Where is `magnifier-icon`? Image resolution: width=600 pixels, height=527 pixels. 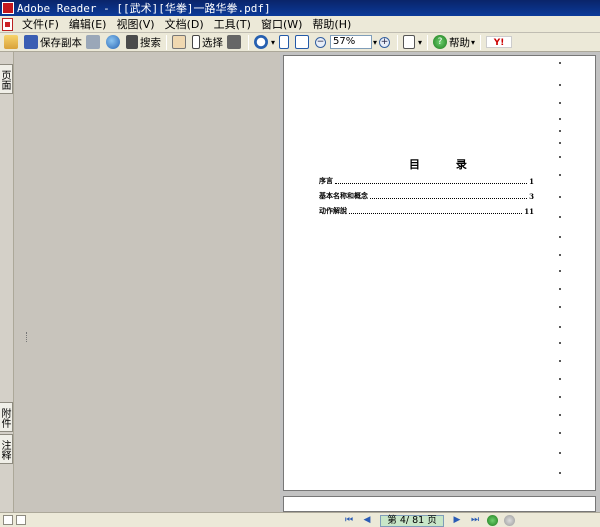
magnifier-icon is located at coordinates (261, 42).